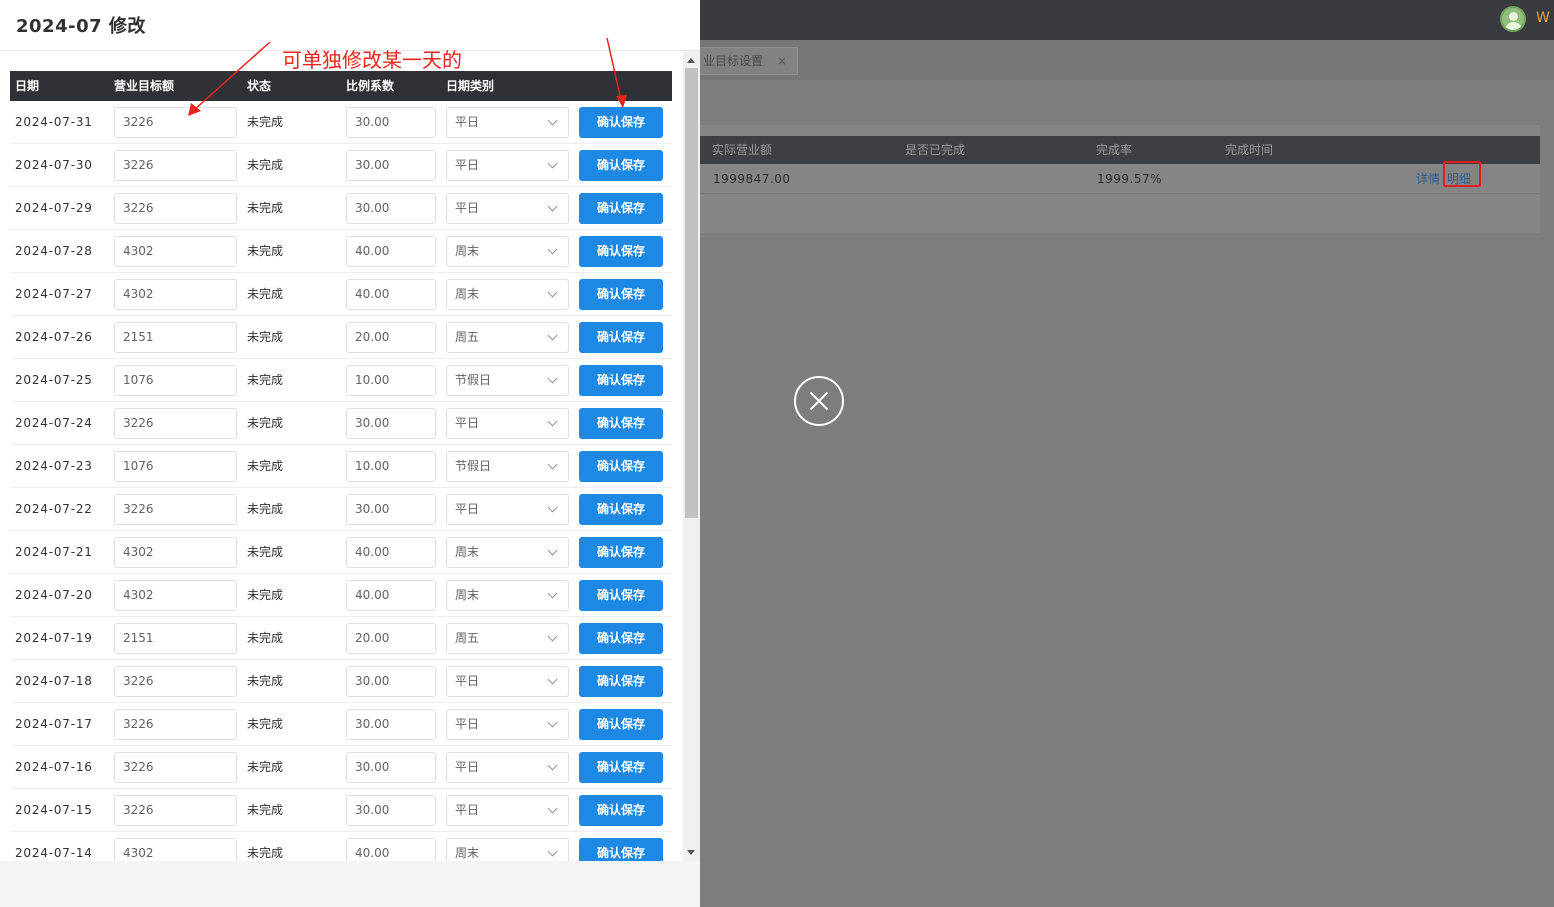 This screenshot has height=907, width=1554. What do you see at coordinates (470, 86) in the screenshot?
I see `header-date-type: 日期类别` at bounding box center [470, 86].